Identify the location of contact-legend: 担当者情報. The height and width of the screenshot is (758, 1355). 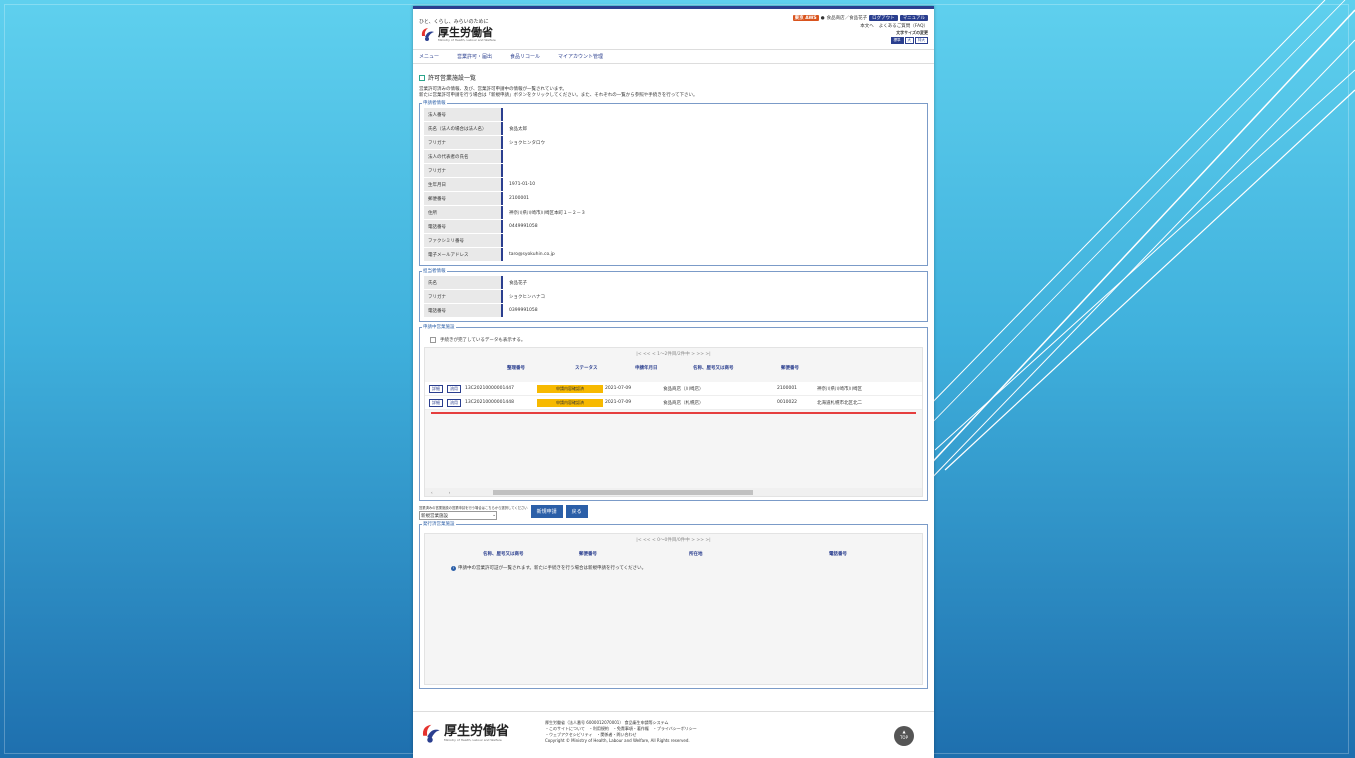
(434, 271).